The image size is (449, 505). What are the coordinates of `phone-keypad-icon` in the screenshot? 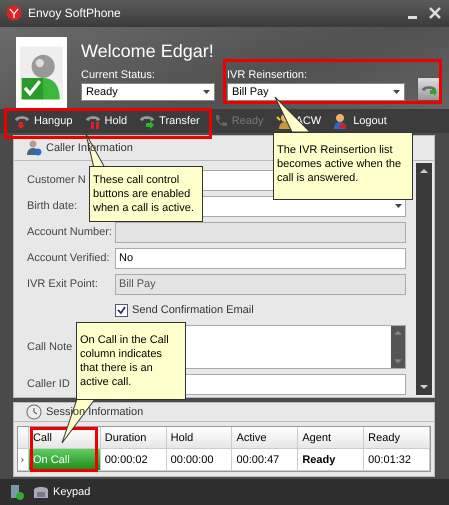 It's located at (41, 492).